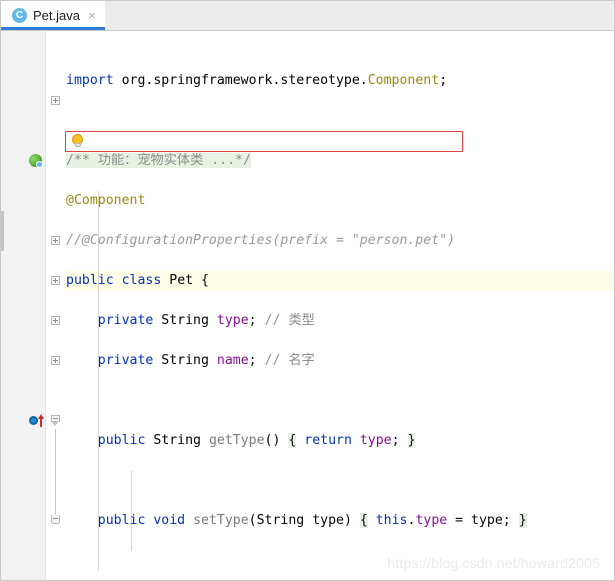 This screenshot has height=581, width=615. What do you see at coordinates (483, 520) in the screenshot?
I see `token-punct: = type;` at bounding box center [483, 520].